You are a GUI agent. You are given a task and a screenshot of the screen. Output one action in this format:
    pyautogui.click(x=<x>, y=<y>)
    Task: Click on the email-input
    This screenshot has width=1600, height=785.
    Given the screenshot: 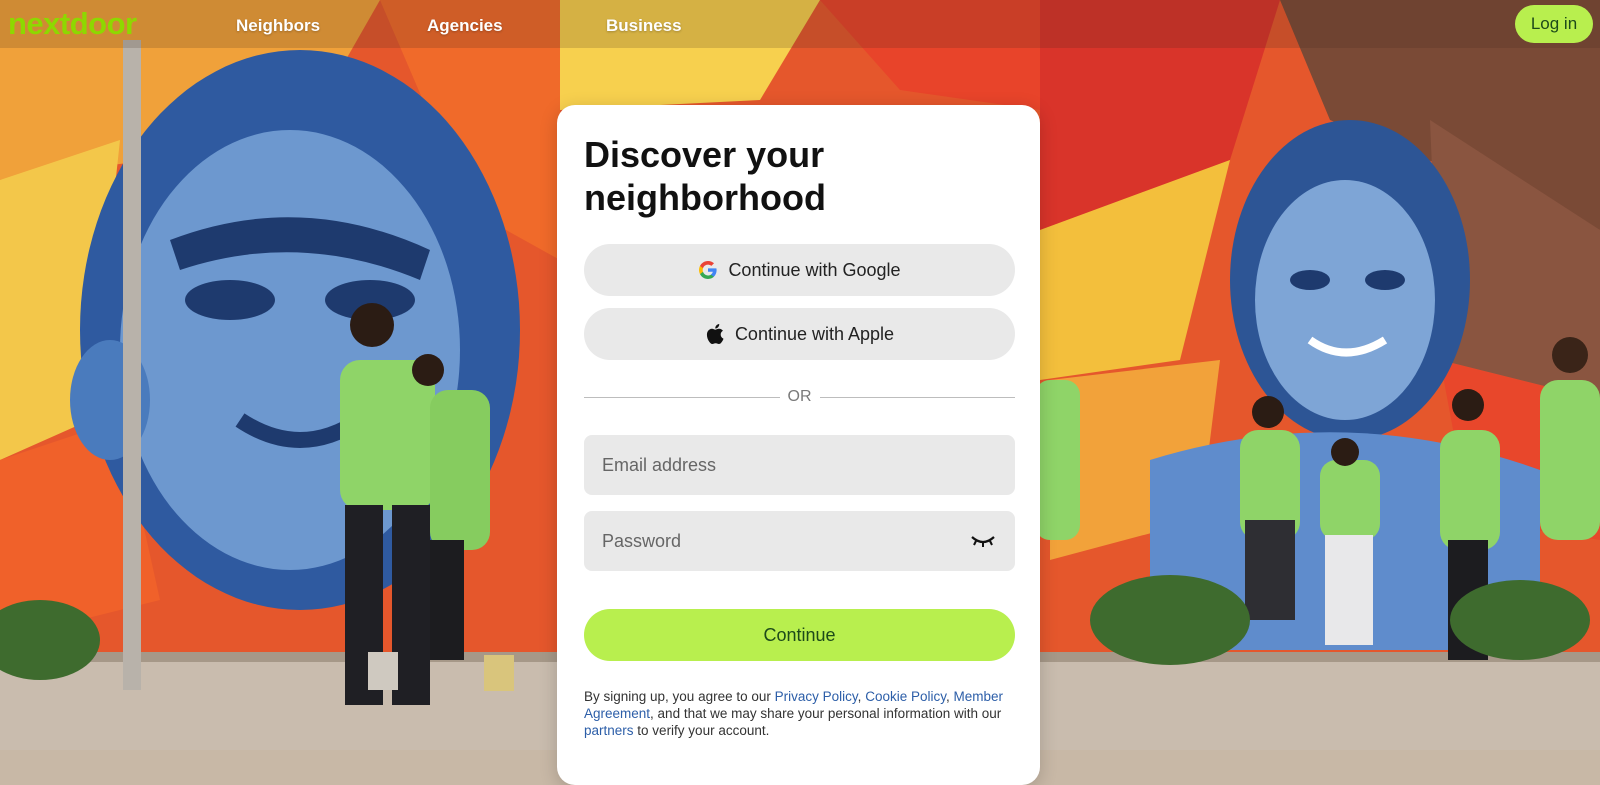 What is the action you would take?
    pyautogui.click(x=799, y=465)
    